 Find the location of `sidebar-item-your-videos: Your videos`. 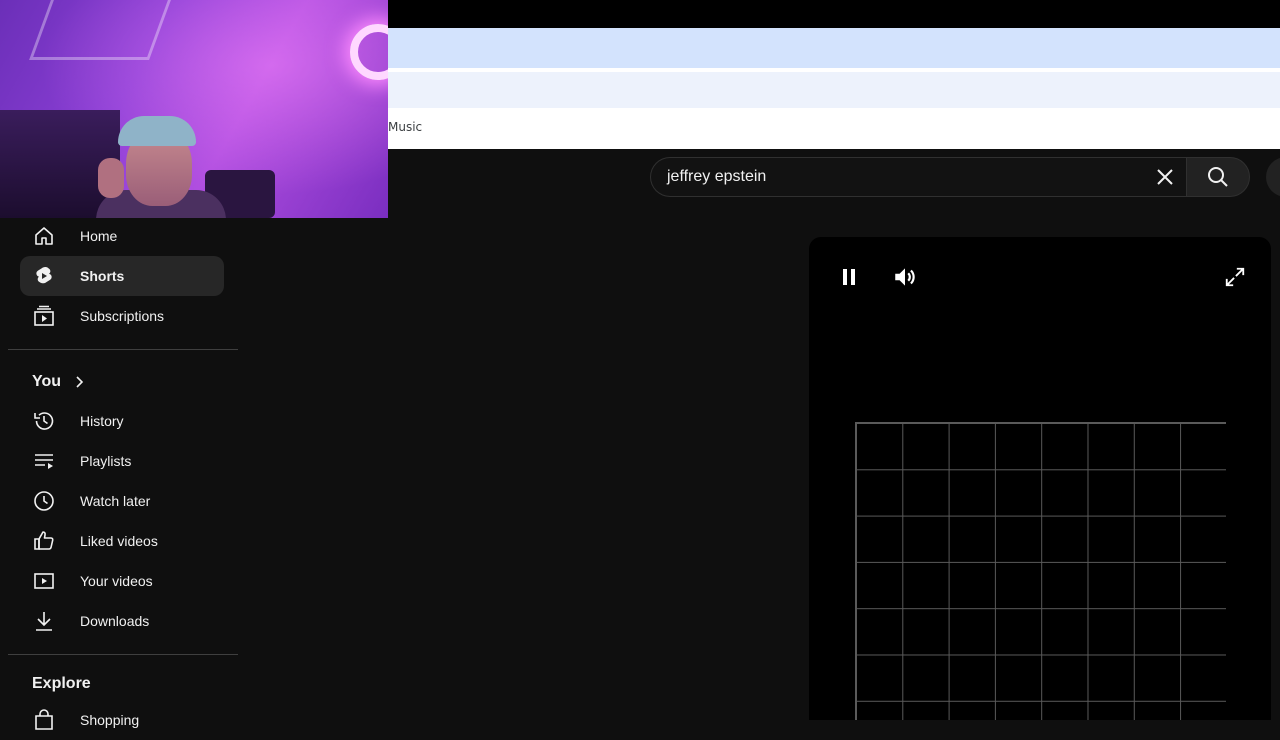

sidebar-item-your-videos: Your videos is located at coordinates (122, 581).